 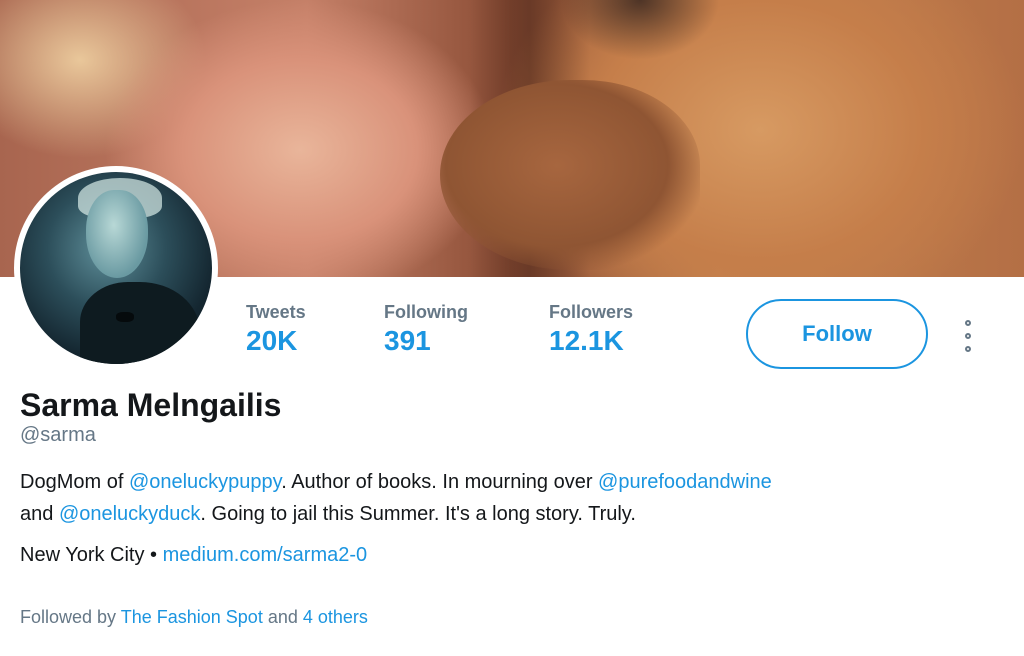 What do you see at coordinates (272, 340) in the screenshot?
I see `stat-value: 20K` at bounding box center [272, 340].